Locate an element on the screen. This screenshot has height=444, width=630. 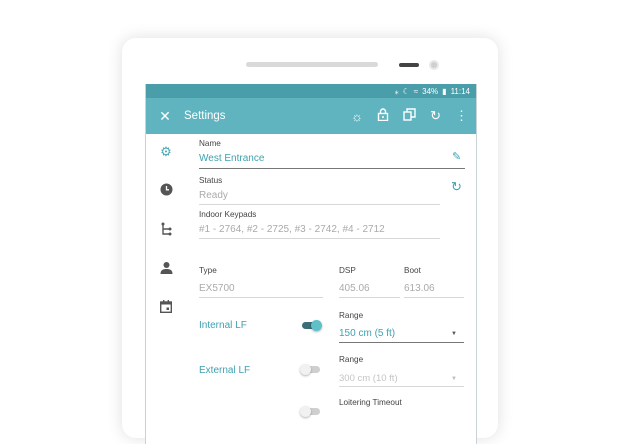
proximity-sensor is located at coordinates (409, 65).